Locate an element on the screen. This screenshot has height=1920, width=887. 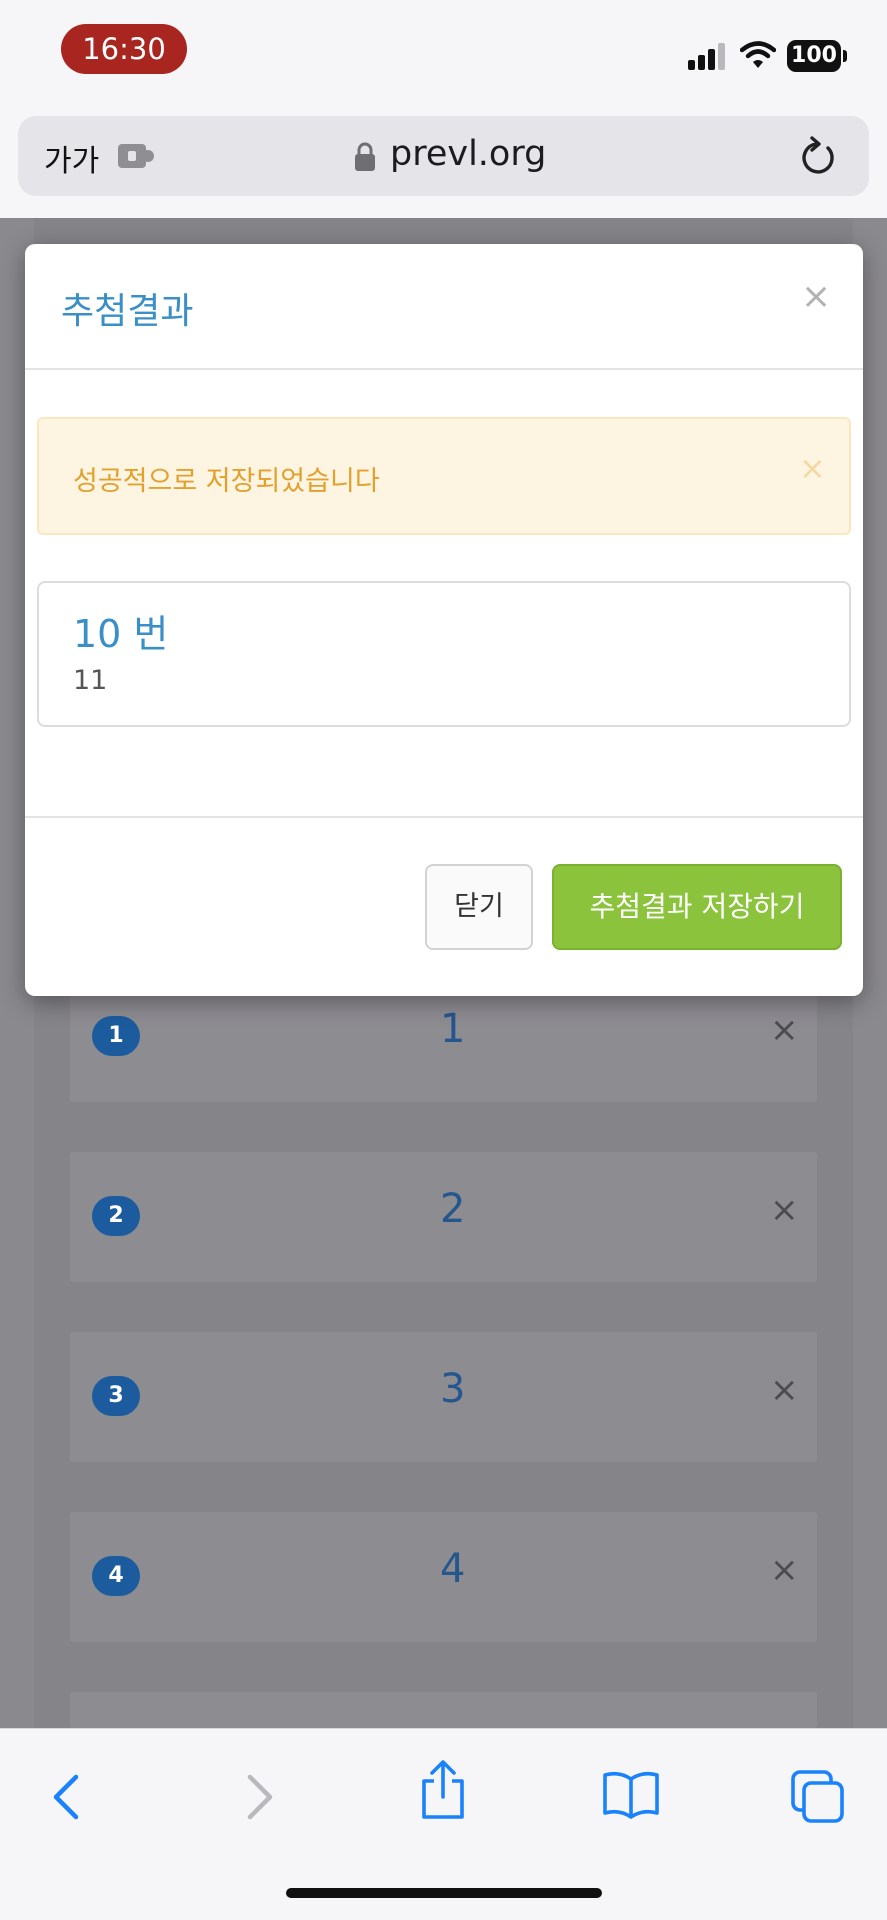
close-button: 닫기 is located at coordinates (479, 907).